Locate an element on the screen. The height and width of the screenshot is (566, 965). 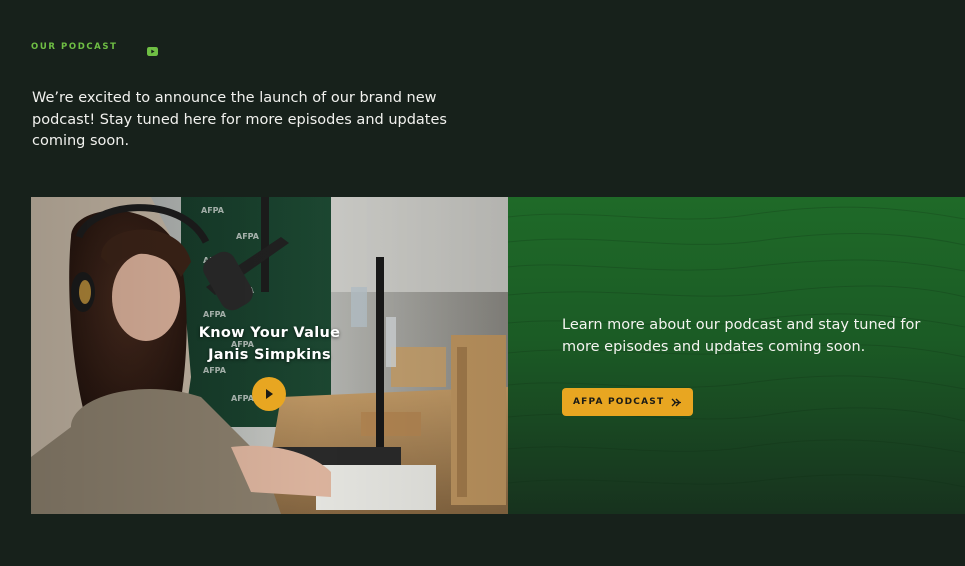
eyebrow-label: OUR PODCAST is located at coordinates (74, 47).